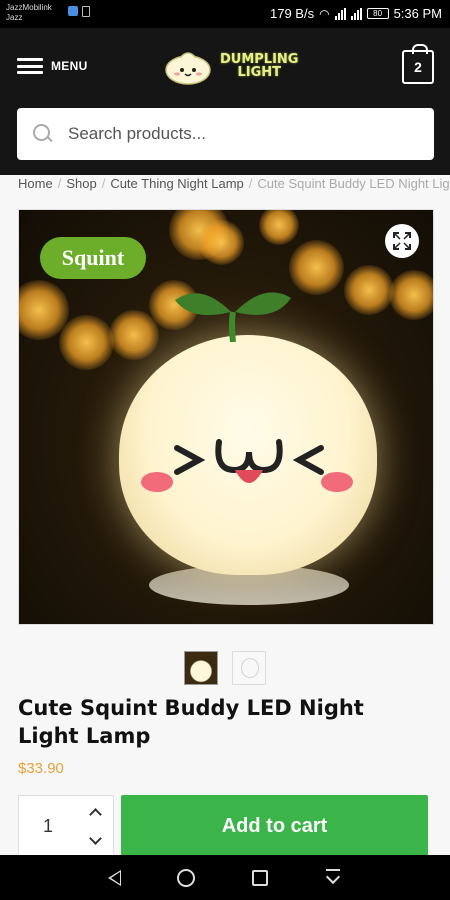 The image size is (450, 900). I want to click on logo-text: DUMPLING LIGHT, so click(259, 66).